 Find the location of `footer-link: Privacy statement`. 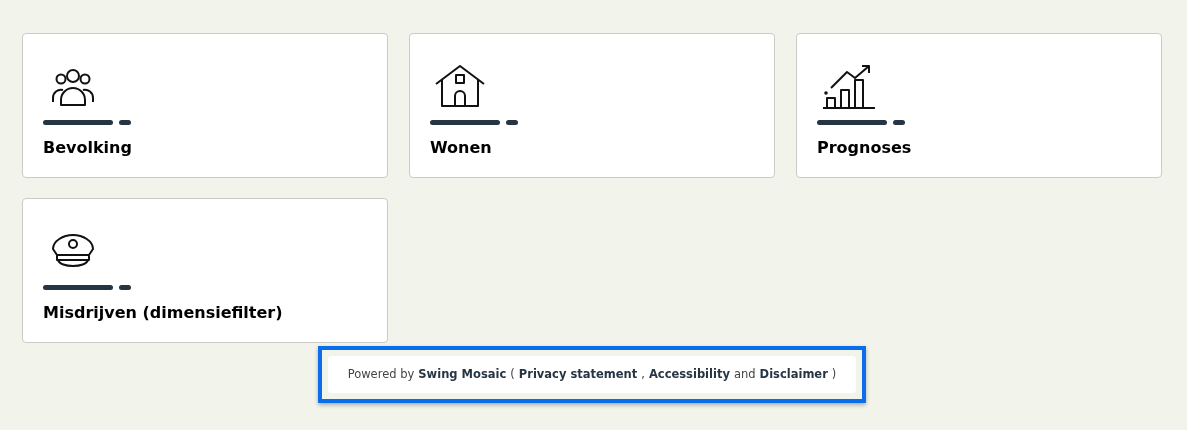

footer-link: Privacy statement is located at coordinates (578, 375).